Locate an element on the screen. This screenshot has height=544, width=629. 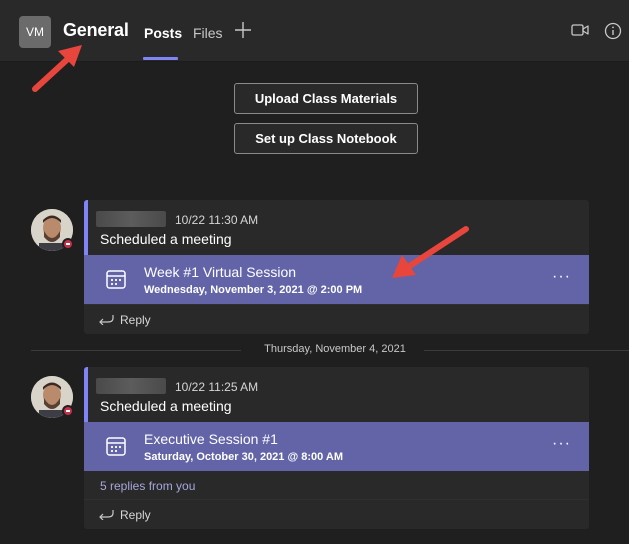
channel-header: VM General Posts Files is located at coordinates (314, 31).